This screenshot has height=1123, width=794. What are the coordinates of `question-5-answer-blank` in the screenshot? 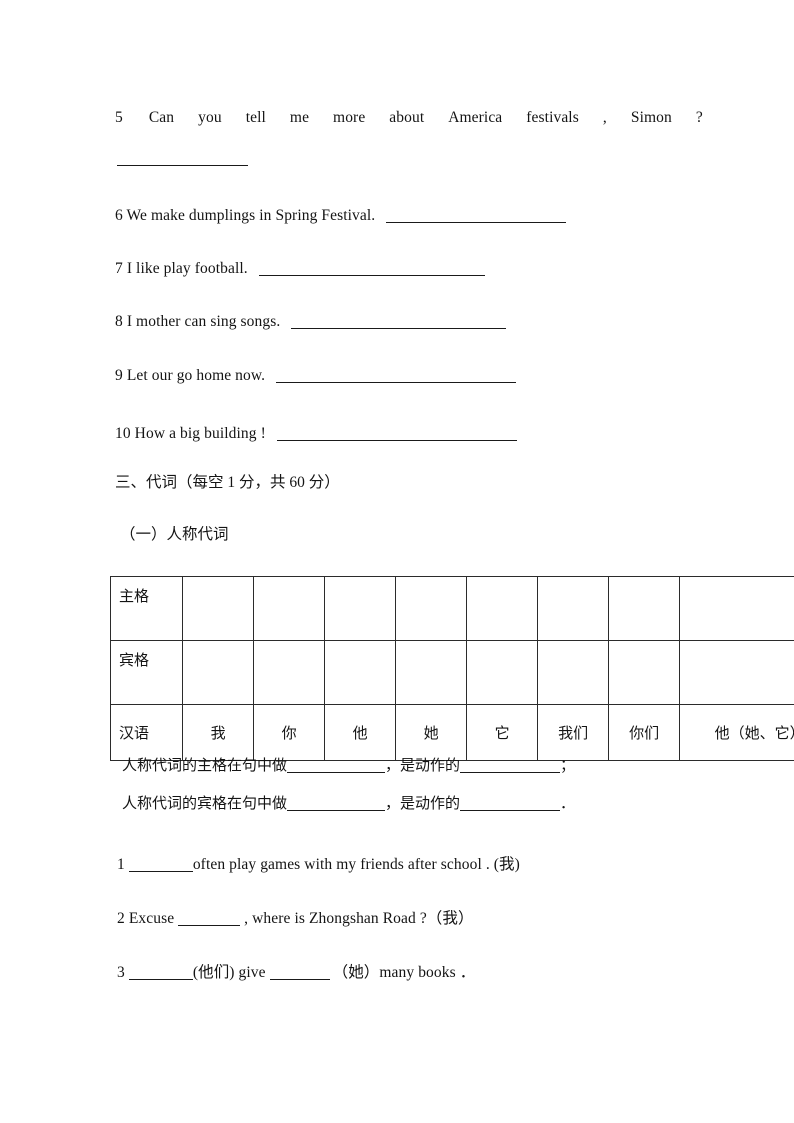 It's located at (182, 165).